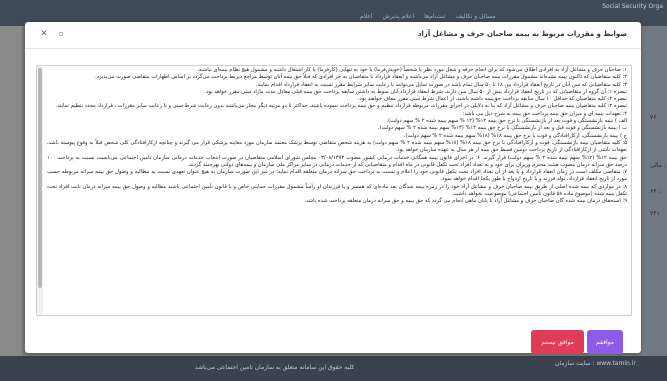 Image resolution: width=667 pixels, height=381 pixels. What do you see at coordinates (632, 6) in the screenshot?
I see `brand-text: Social Security Orga` at bounding box center [632, 6].